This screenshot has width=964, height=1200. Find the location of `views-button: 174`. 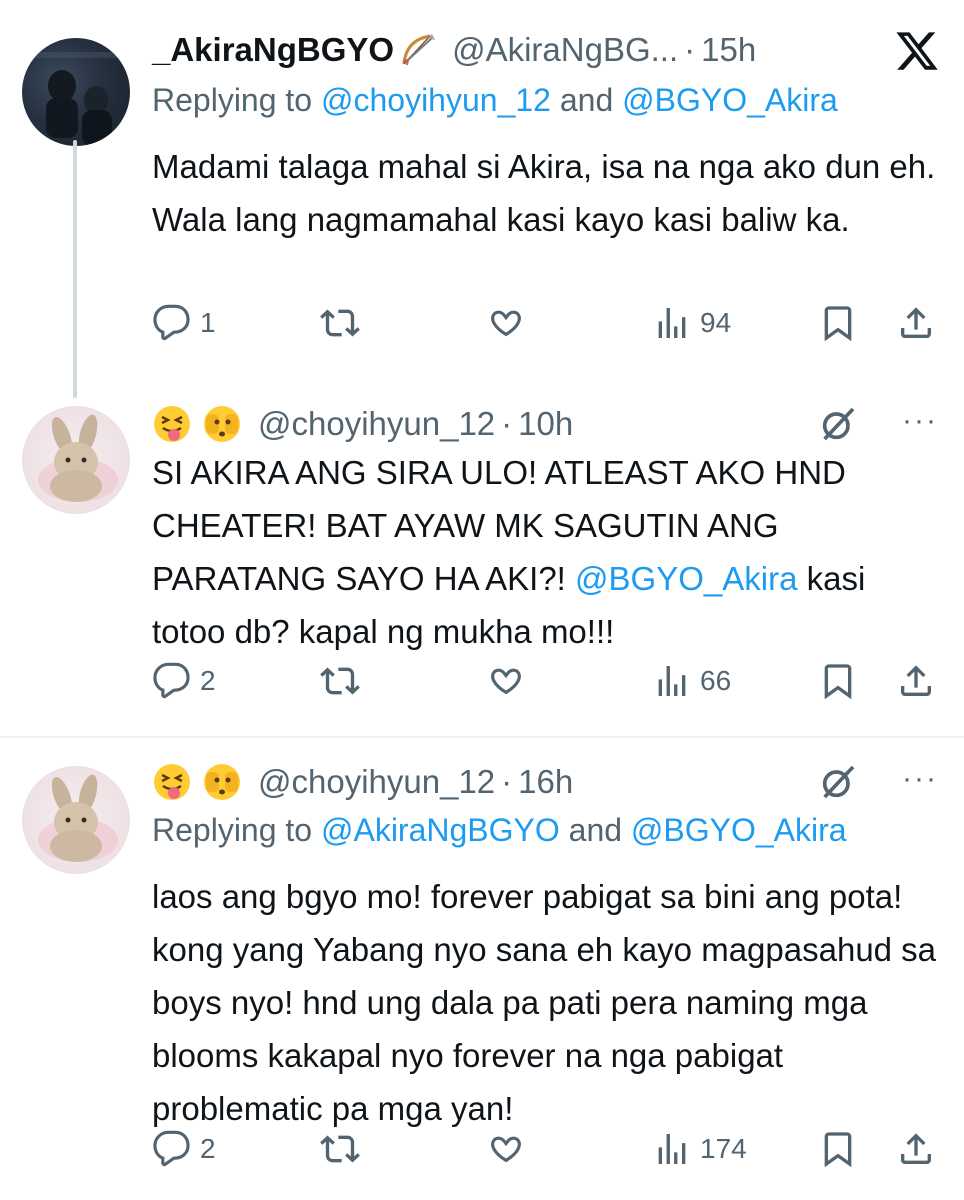

views-button: 174 is located at coordinates (699, 1149).